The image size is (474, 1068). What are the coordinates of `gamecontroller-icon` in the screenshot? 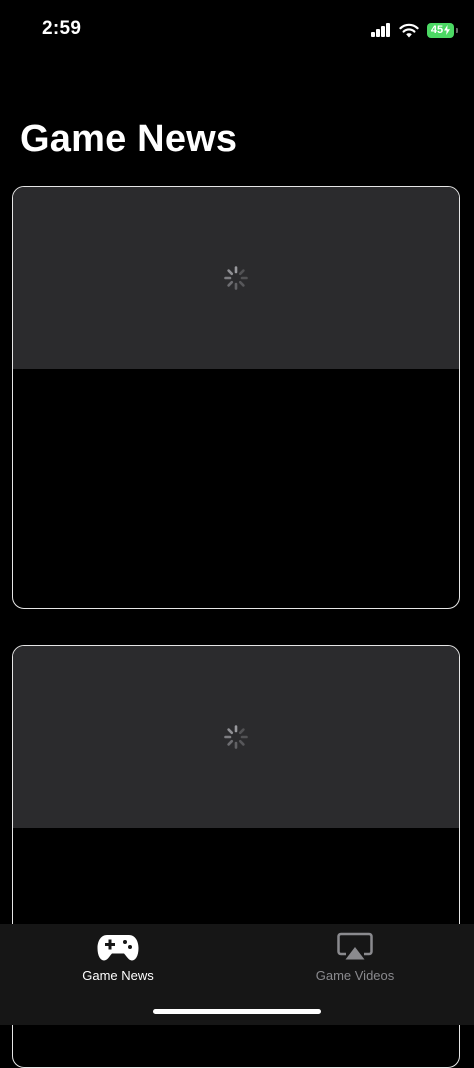 It's located at (118, 948).